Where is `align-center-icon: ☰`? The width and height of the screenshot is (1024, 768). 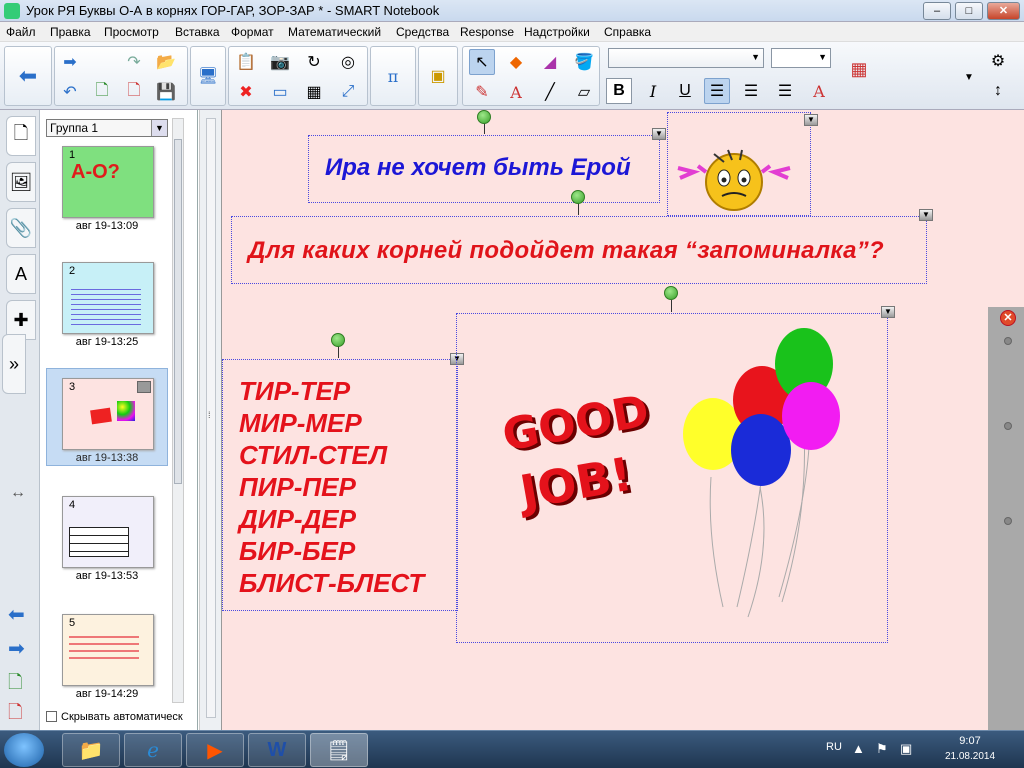
align-center-icon: ☰ is located at coordinates (751, 91).